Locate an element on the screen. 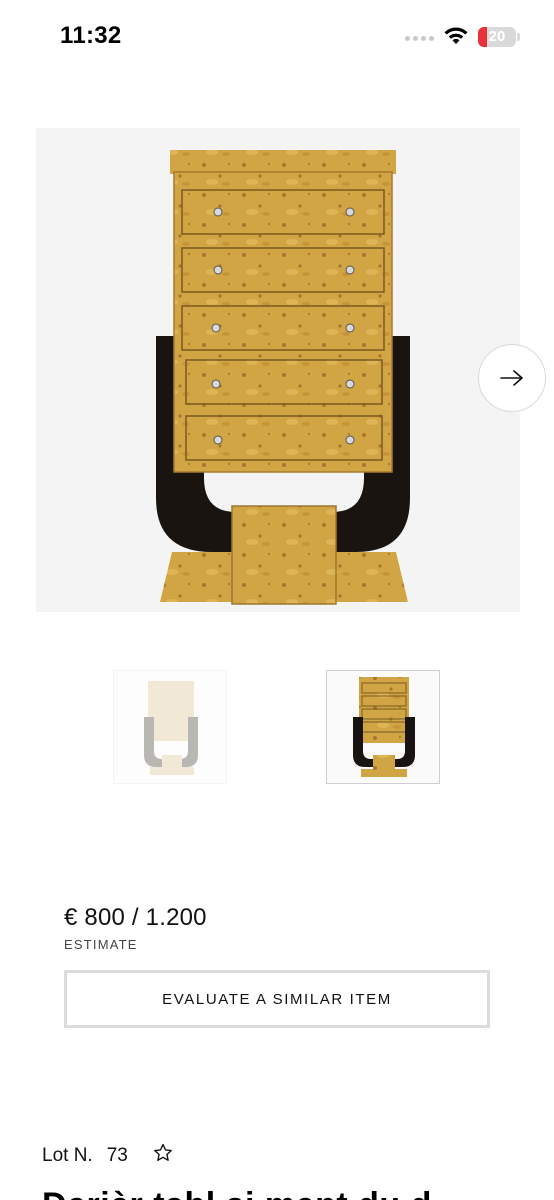 This screenshot has width=554, height=1200. wifi-icon is located at coordinates (456, 35).